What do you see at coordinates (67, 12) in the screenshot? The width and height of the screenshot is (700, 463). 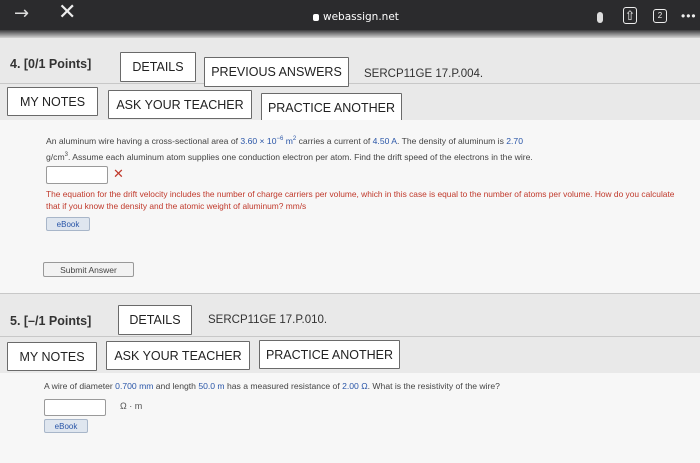 I see `close-icon: ✕` at bounding box center [67, 12].